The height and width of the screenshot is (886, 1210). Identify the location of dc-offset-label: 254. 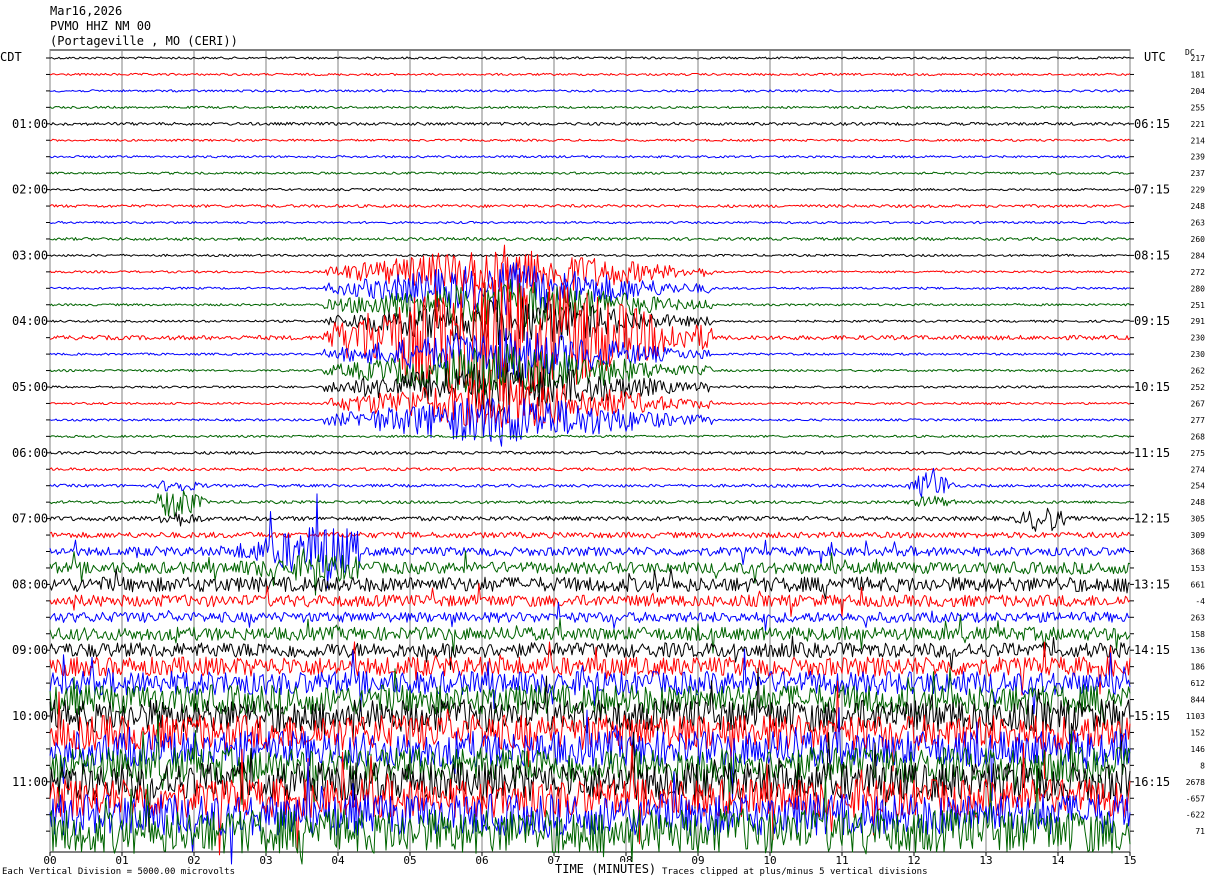
(1198, 486).